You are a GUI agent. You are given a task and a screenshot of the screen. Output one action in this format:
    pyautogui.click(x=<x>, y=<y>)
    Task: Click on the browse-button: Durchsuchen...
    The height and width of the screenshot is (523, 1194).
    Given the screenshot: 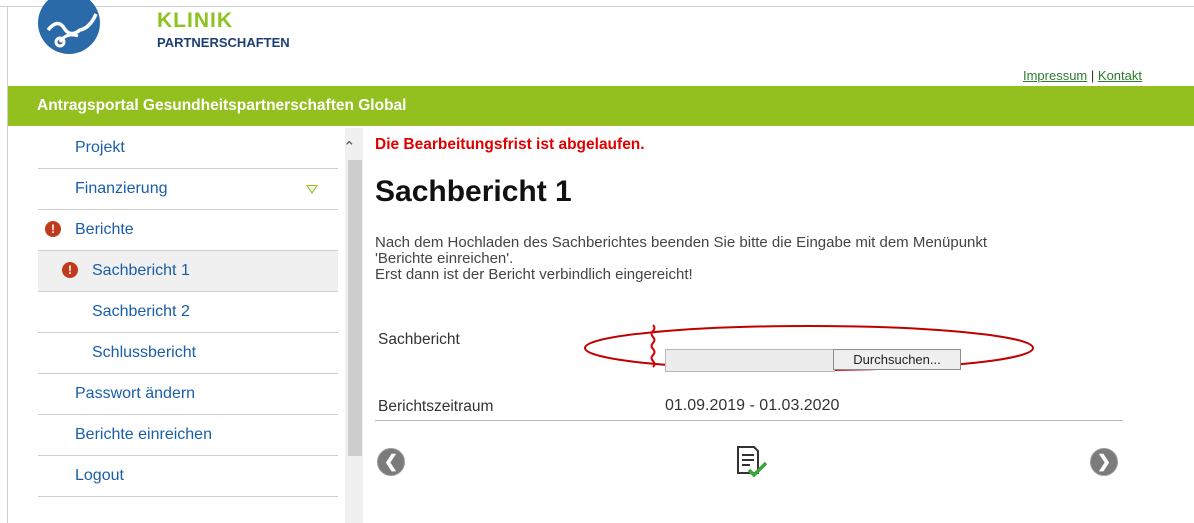 What is the action you would take?
    pyautogui.click(x=897, y=359)
    